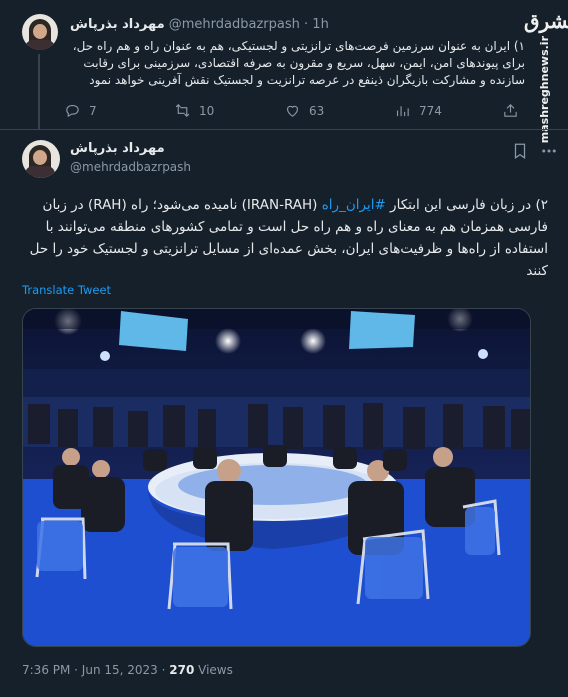  I want to click on views-icon, so click(402, 111).